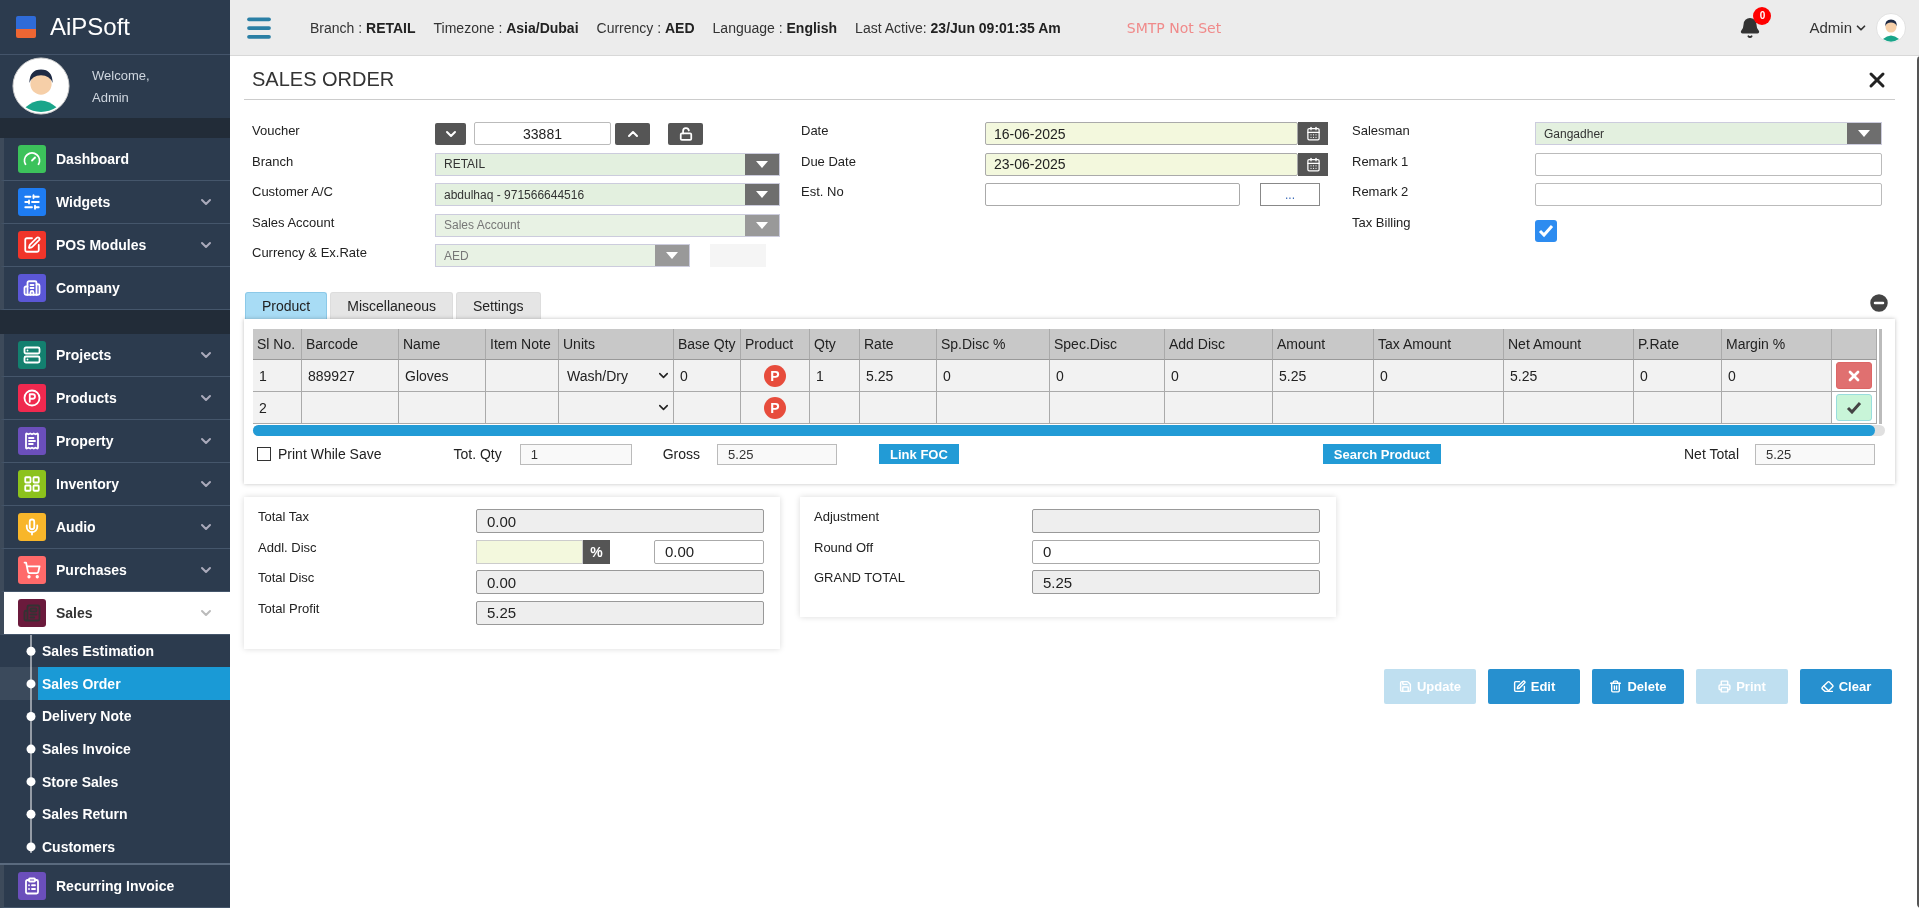 The width and height of the screenshot is (1919, 908). I want to click on confirm-row-button, so click(1854, 407).